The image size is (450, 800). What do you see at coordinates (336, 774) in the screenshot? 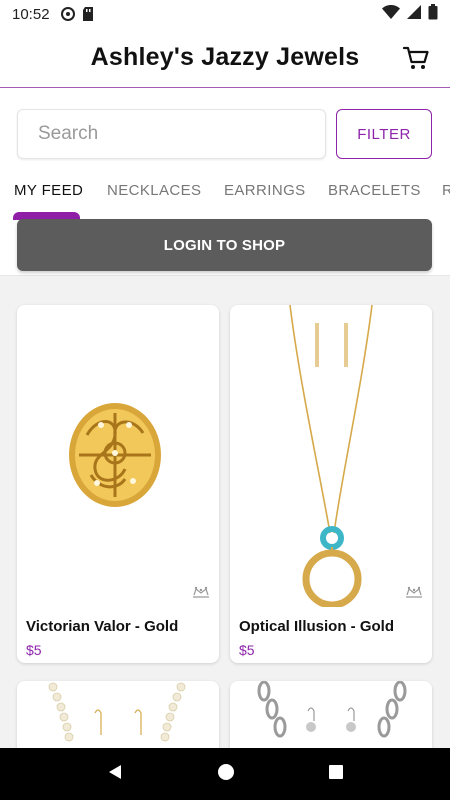
I see `recents-icon` at bounding box center [336, 774].